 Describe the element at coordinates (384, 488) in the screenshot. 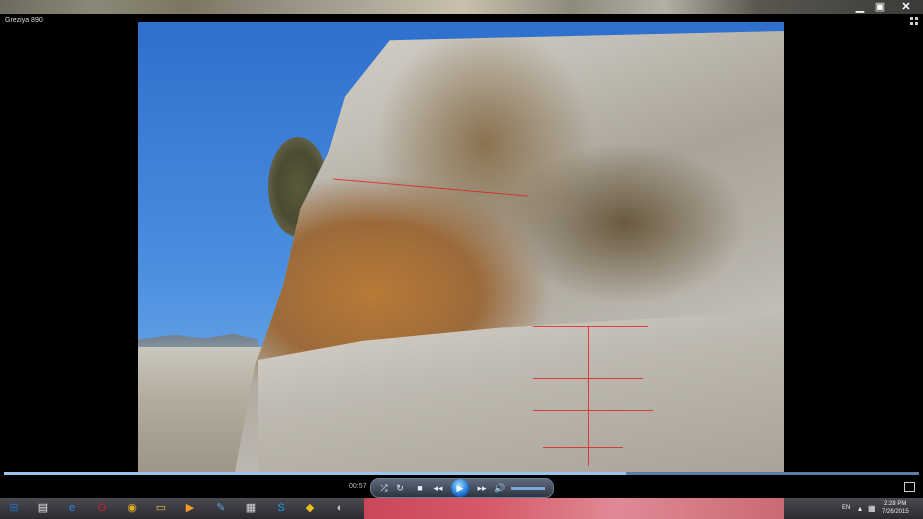

I see `shuffle-icon: ⤮` at that location.